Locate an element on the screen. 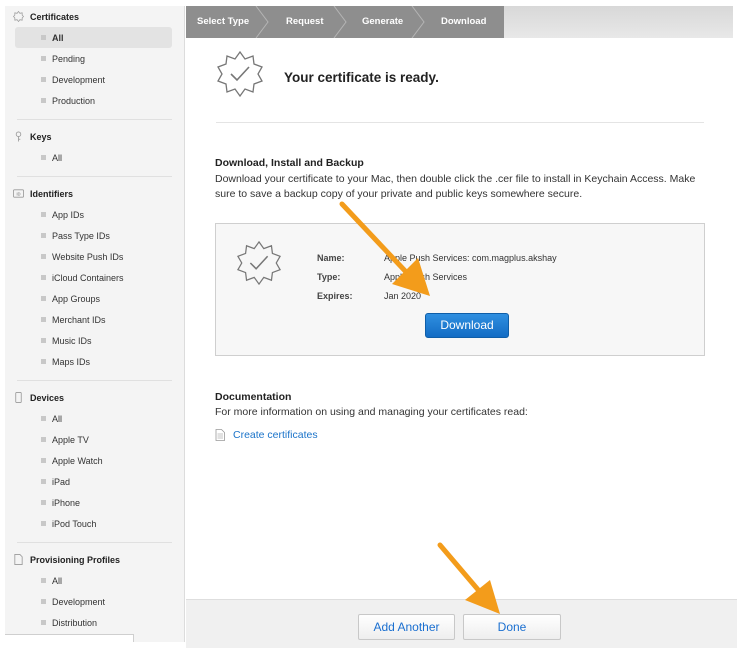  sidebar-item-label: Maps IDs is located at coordinates (71, 361).